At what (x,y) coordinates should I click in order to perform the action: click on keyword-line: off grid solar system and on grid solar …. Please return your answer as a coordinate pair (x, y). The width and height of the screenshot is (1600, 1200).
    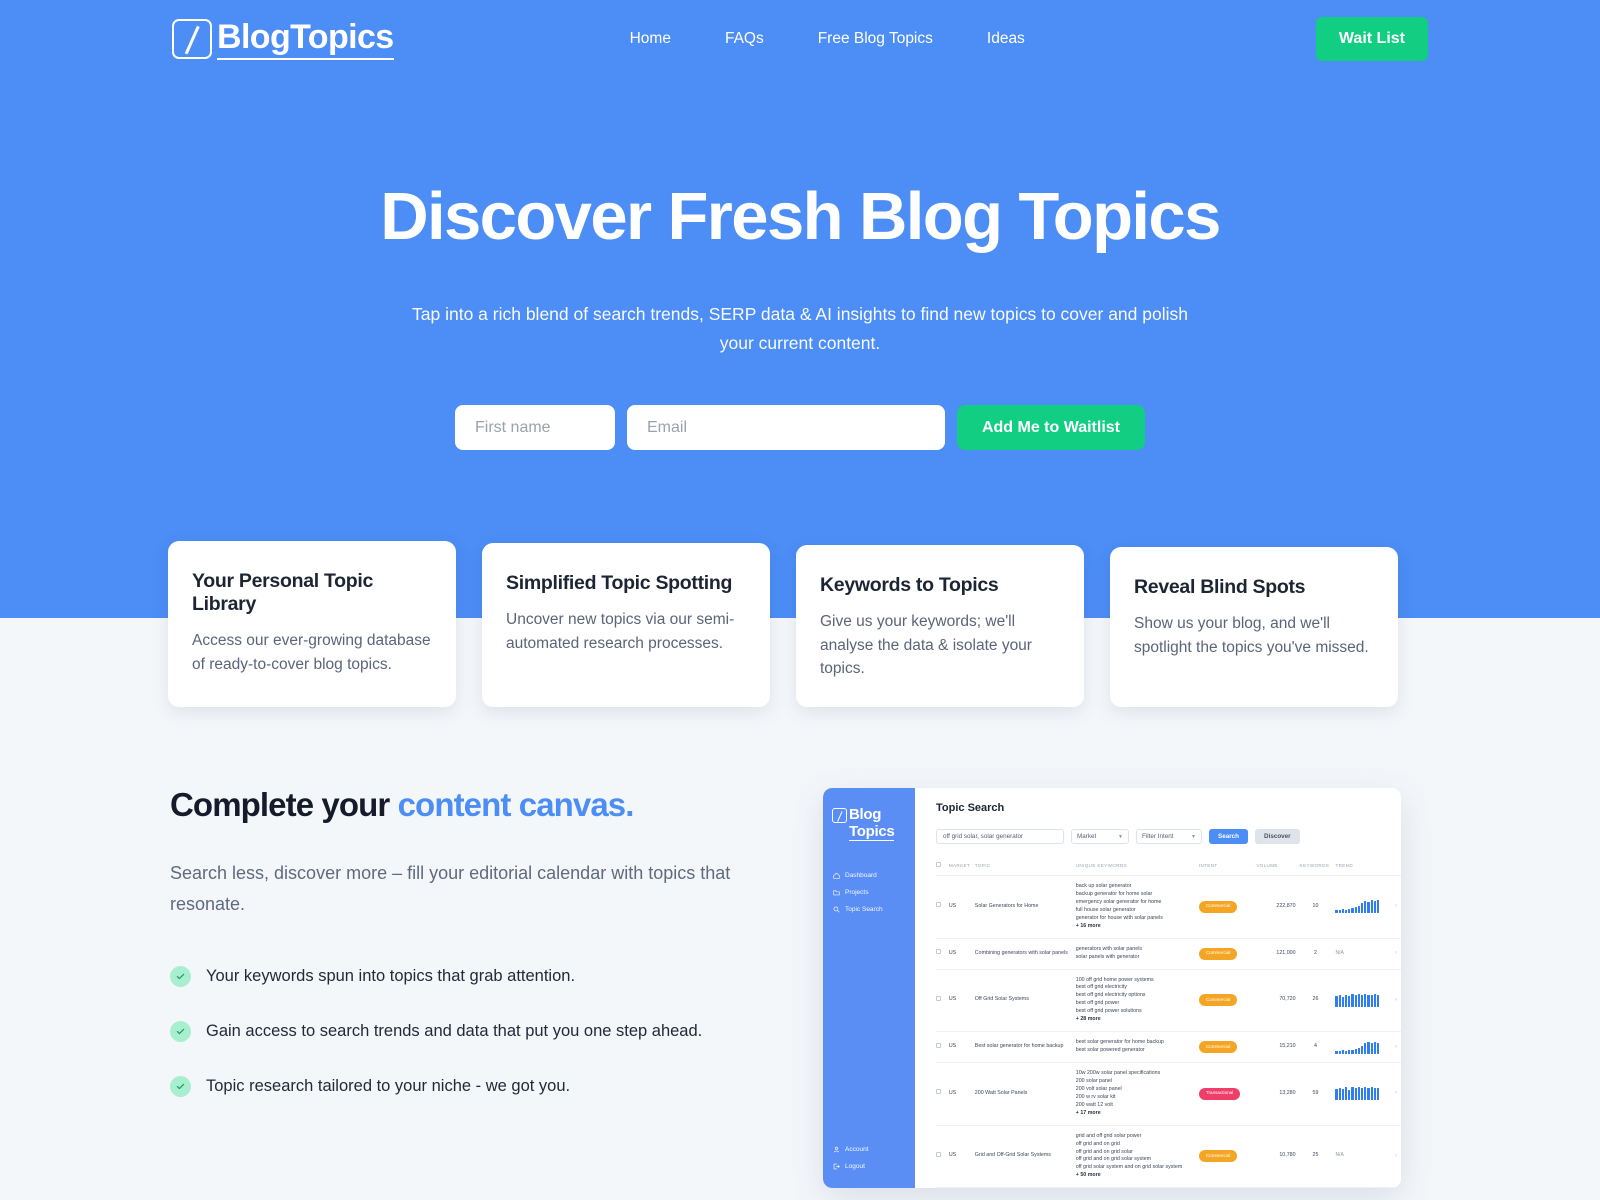
    Looking at the image, I should click on (1129, 1167).